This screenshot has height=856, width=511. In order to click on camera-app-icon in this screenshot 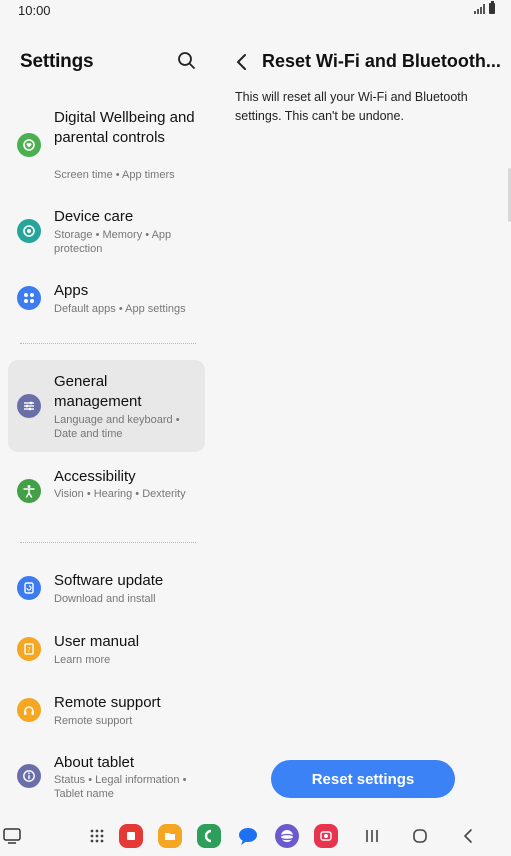, I will do `click(326, 836)`.